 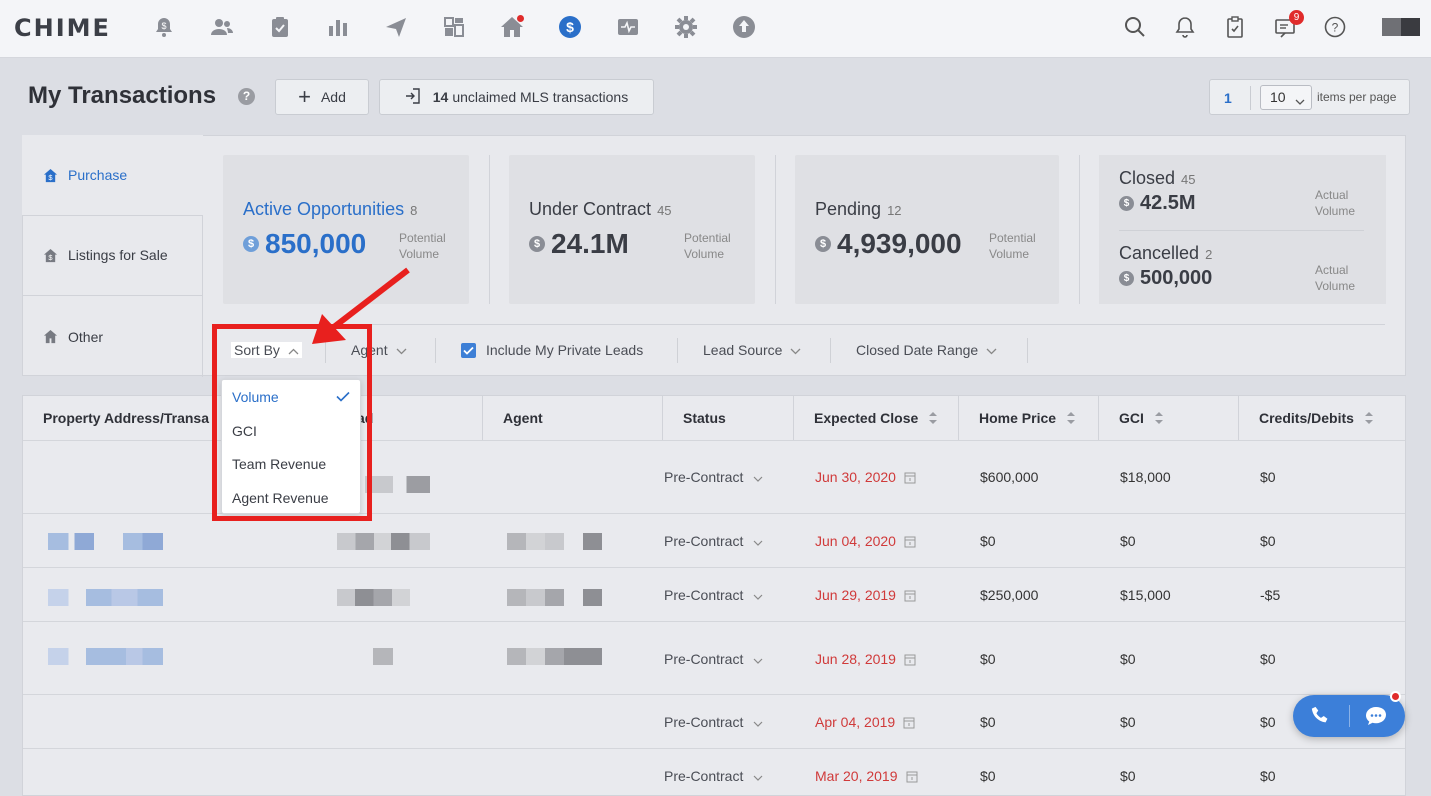 I want to click on messages-icon: 9, so click(x=1288, y=25).